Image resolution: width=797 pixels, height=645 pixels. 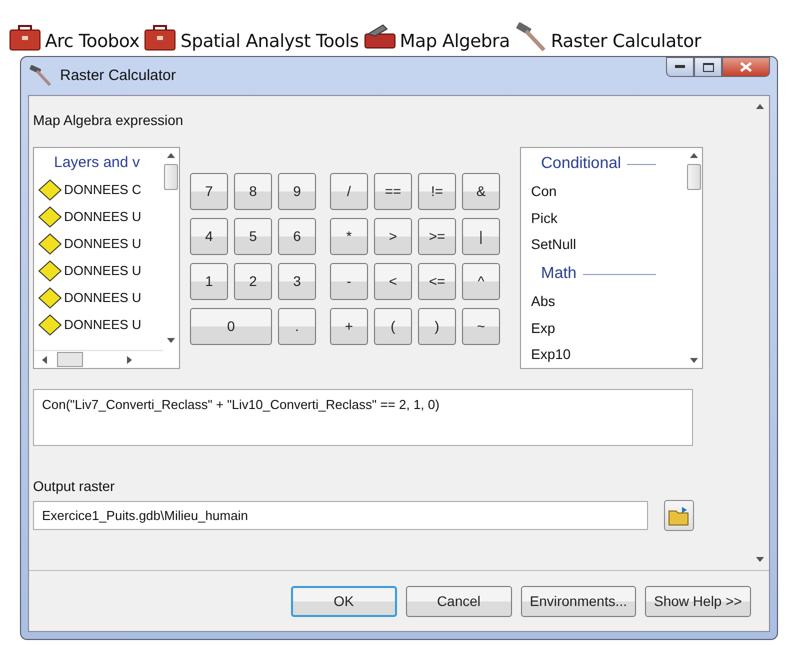 What do you see at coordinates (455, 42) in the screenshot?
I see `breadcrumb-link: Map Algebra` at bounding box center [455, 42].